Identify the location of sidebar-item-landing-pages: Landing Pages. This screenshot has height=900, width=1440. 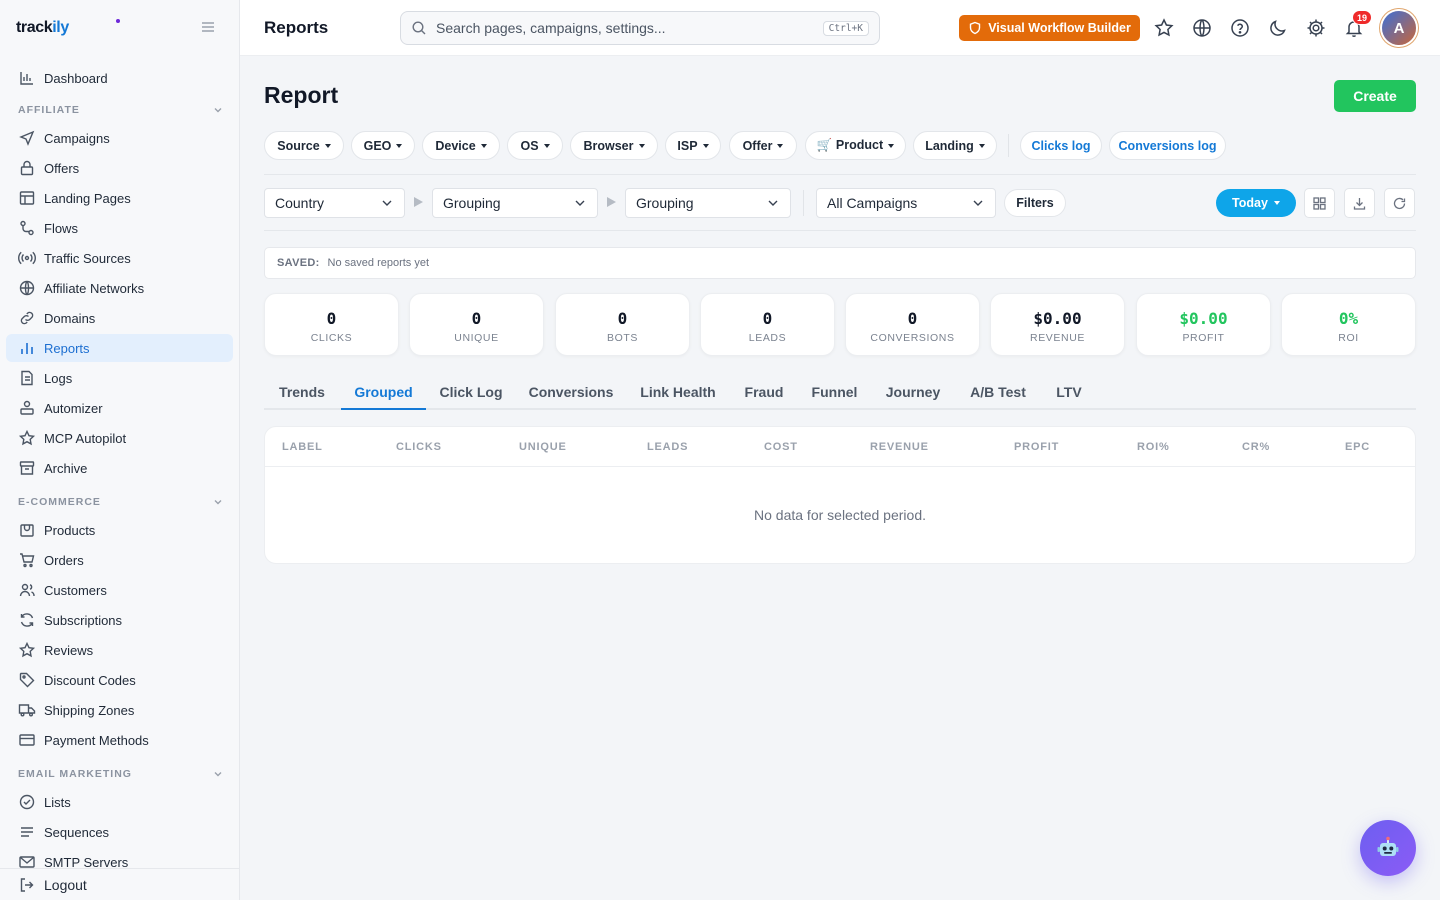
(119, 198).